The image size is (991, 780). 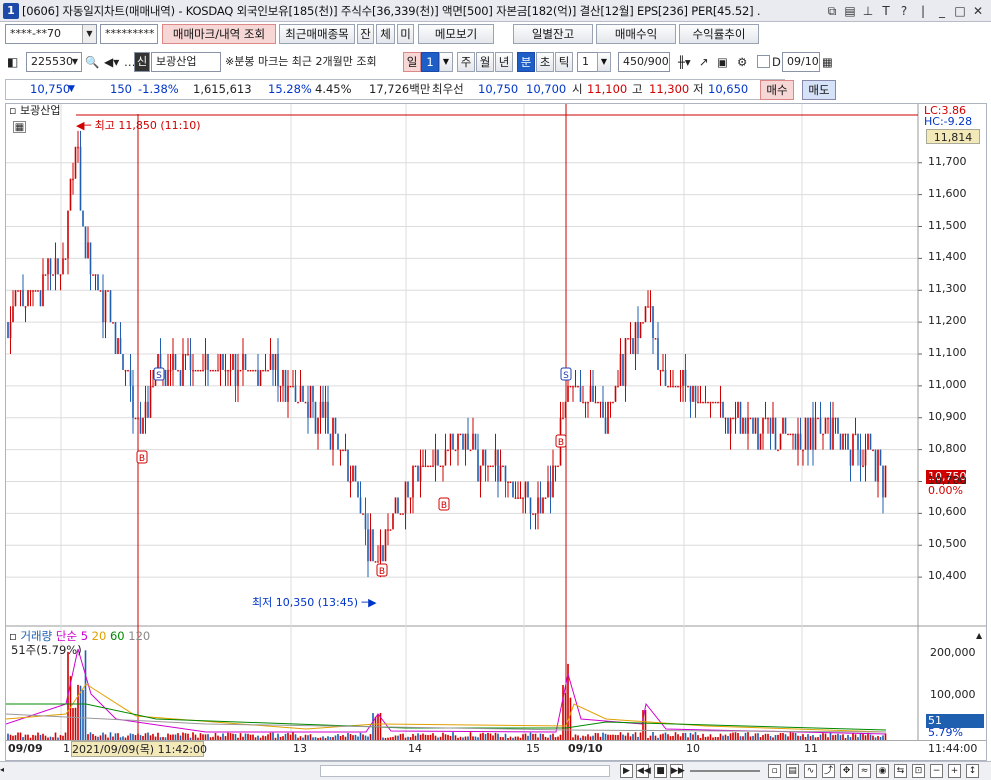 I want to click on save-icon: ▣, so click(x=722, y=62).